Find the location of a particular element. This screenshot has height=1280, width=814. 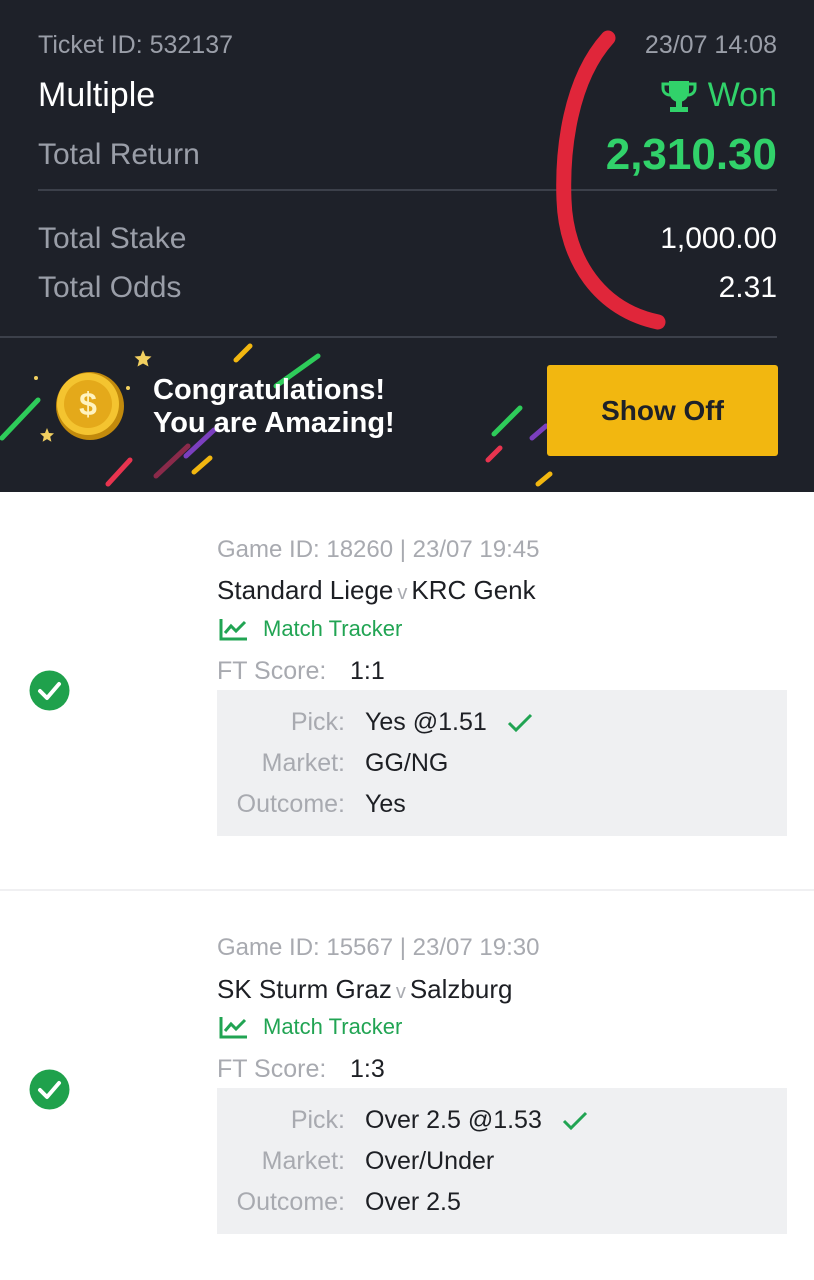

congratulations-text: Congratulations! You are Amazing! is located at coordinates (274, 407).